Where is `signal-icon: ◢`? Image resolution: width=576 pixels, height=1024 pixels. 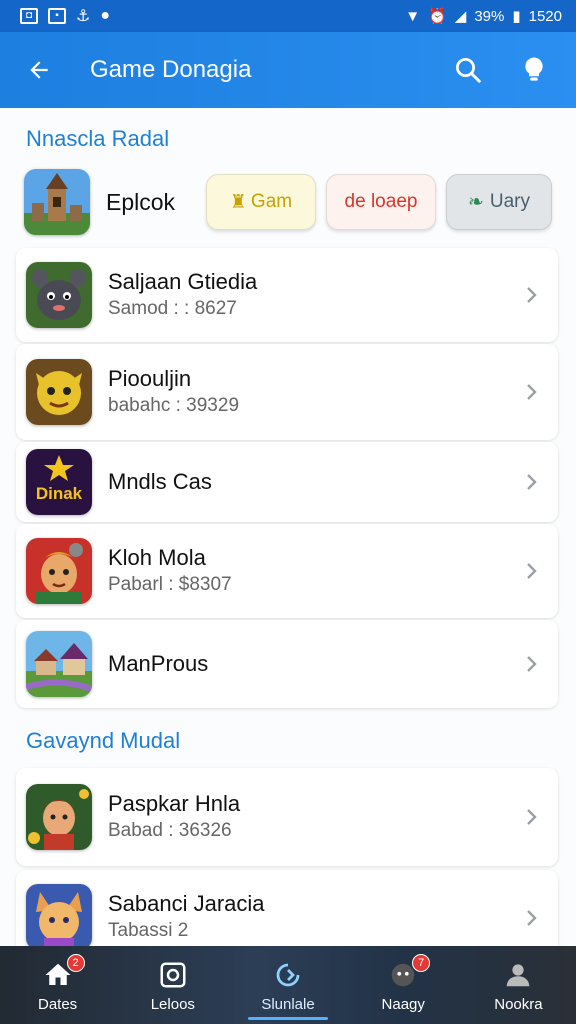
signal-icon: ◢ is located at coordinates (460, 16).